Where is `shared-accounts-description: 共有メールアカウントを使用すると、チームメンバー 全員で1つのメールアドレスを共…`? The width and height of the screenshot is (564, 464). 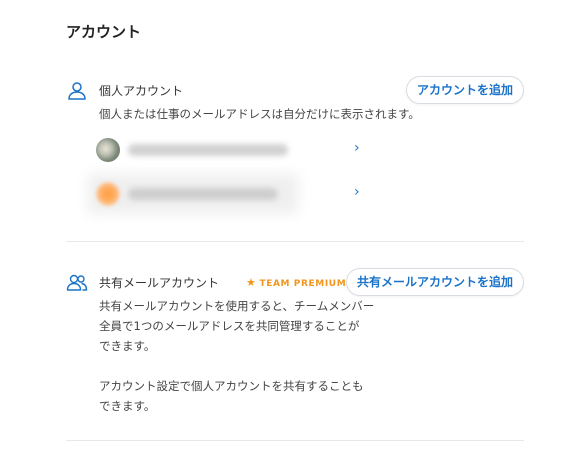 shared-accounts-description: 共有メールアカウントを使用すると、チームメンバー 全員で1つのメールアドレスを共… is located at coordinates (236, 326).